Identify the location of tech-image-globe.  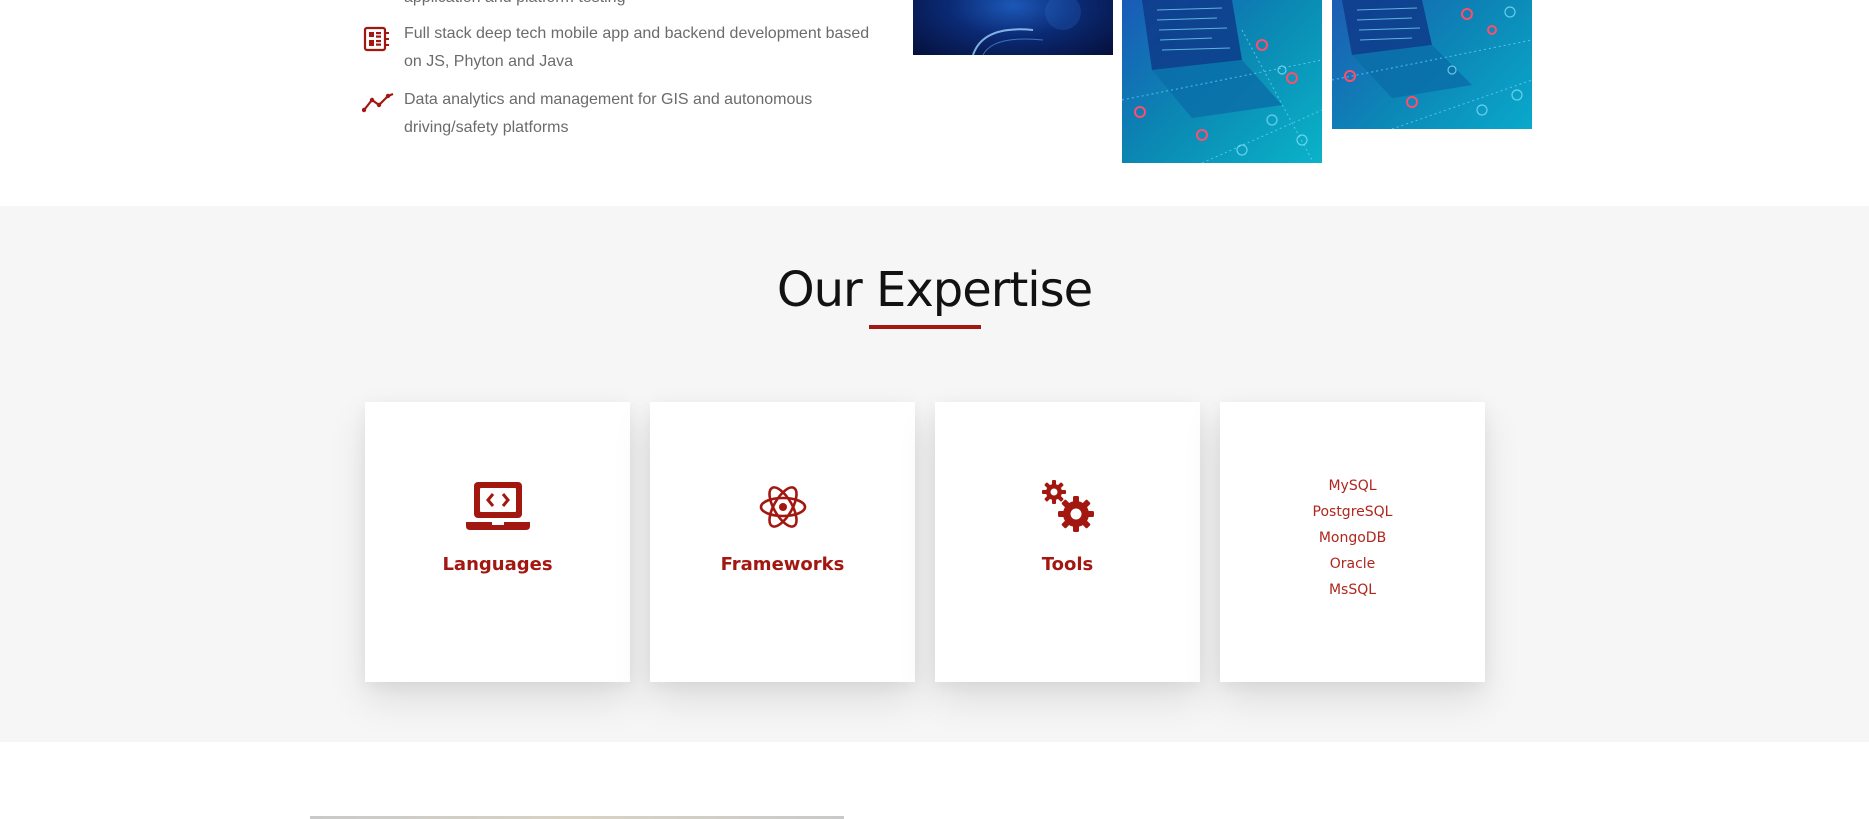
(1013, 27).